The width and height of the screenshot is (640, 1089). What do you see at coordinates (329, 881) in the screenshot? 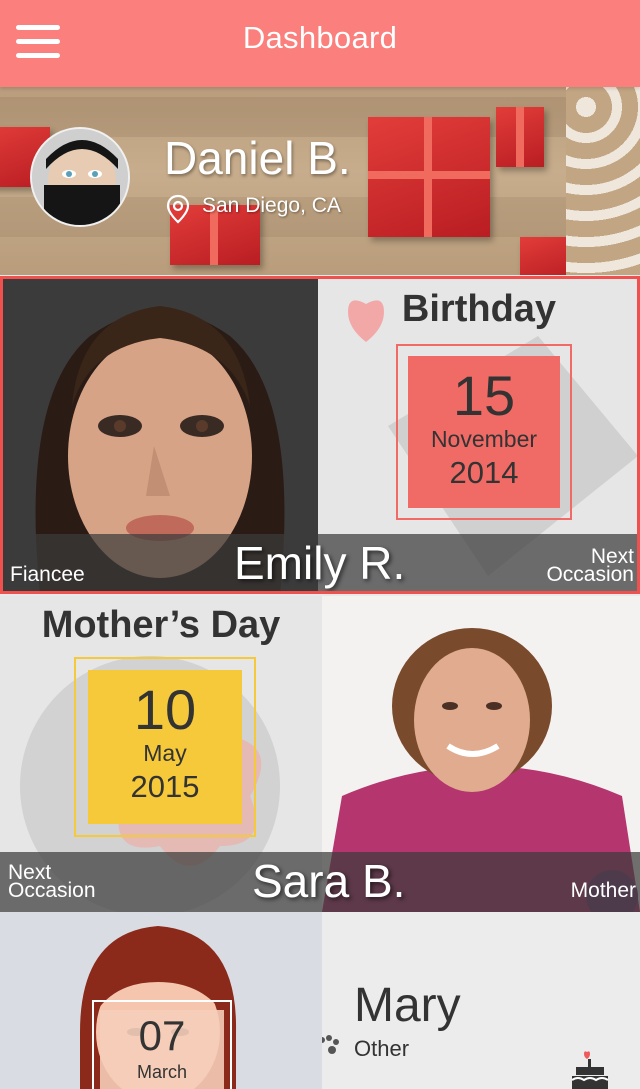
I see `contact-name: Sara B.` at bounding box center [329, 881].